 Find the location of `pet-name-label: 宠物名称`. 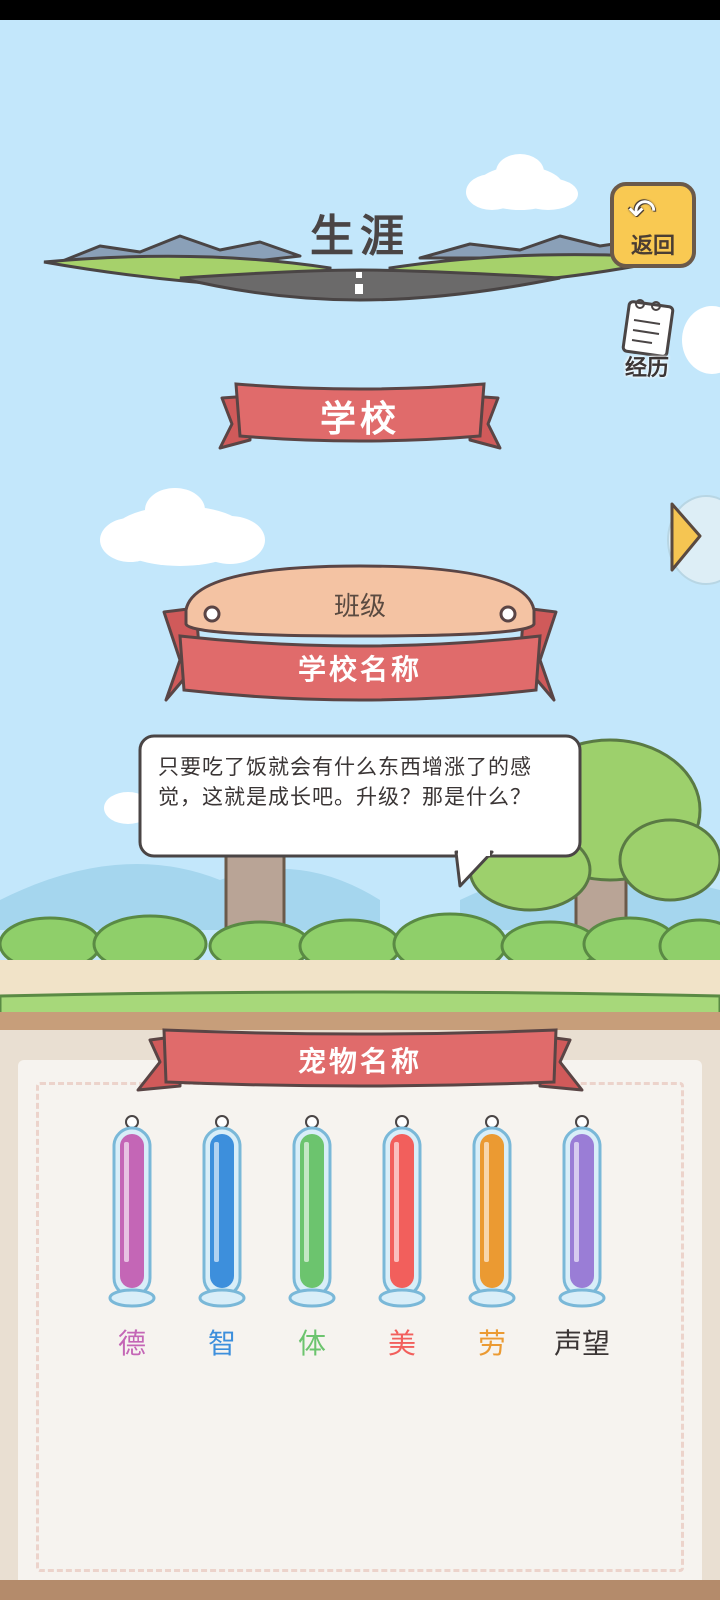

pet-name-label: 宠物名称 is located at coordinates (359, 1061).